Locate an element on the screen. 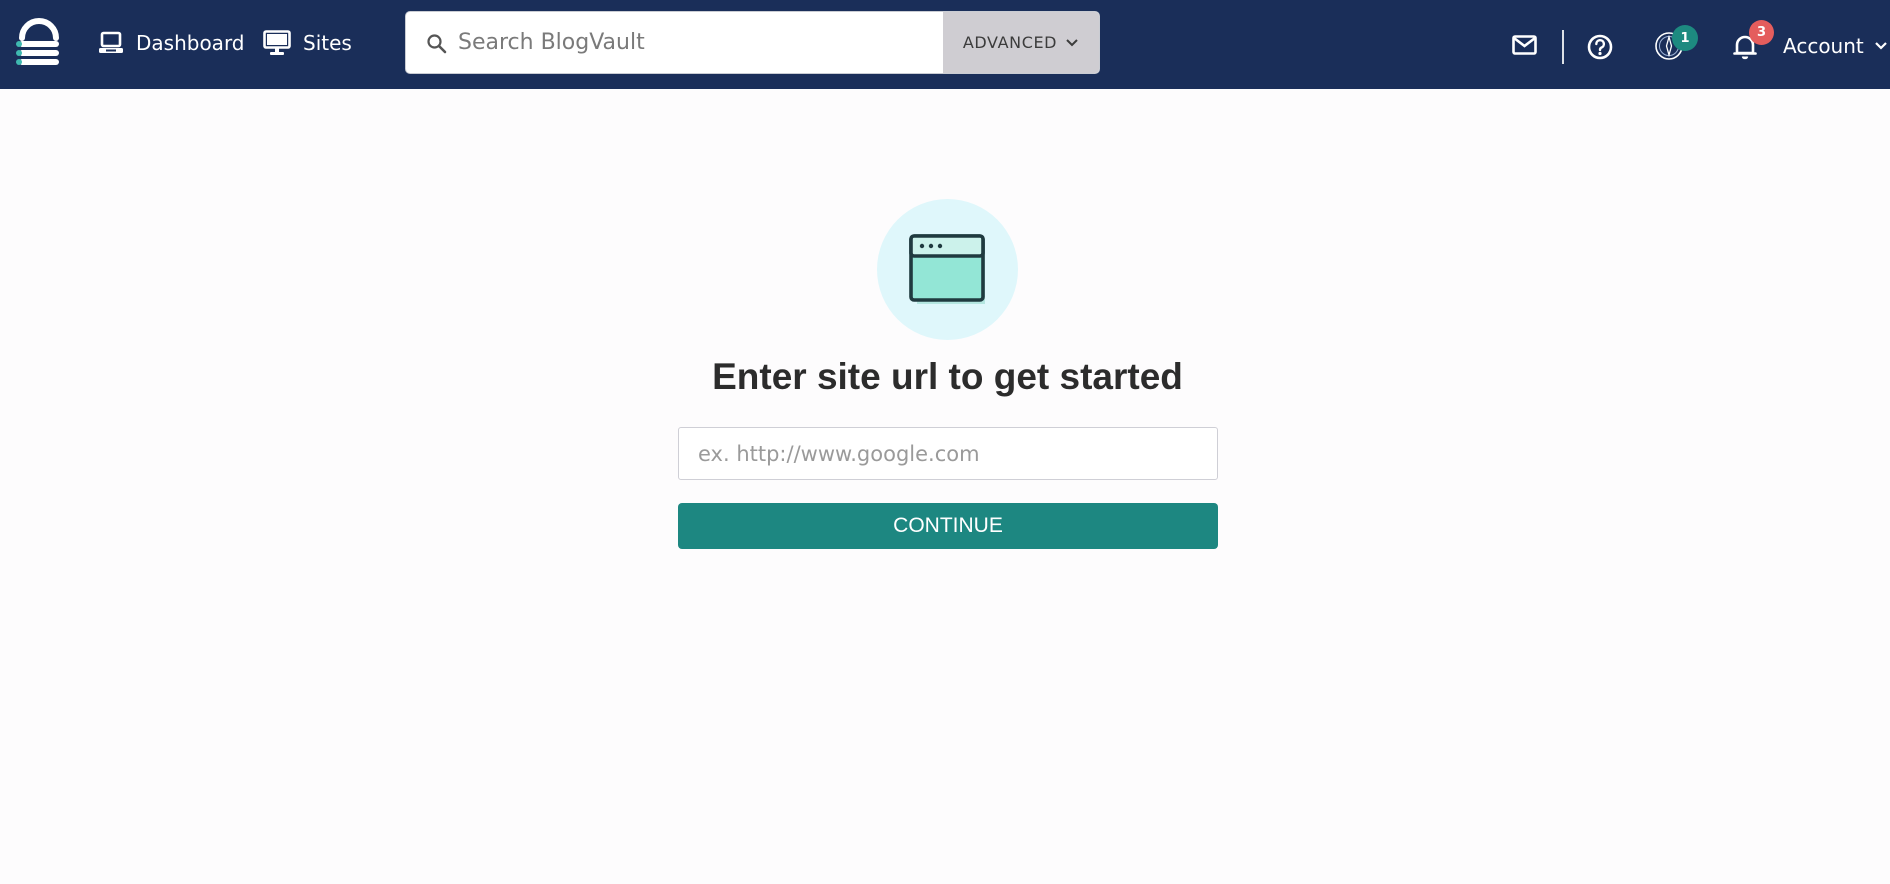  browser-window-icon is located at coordinates (947, 269).